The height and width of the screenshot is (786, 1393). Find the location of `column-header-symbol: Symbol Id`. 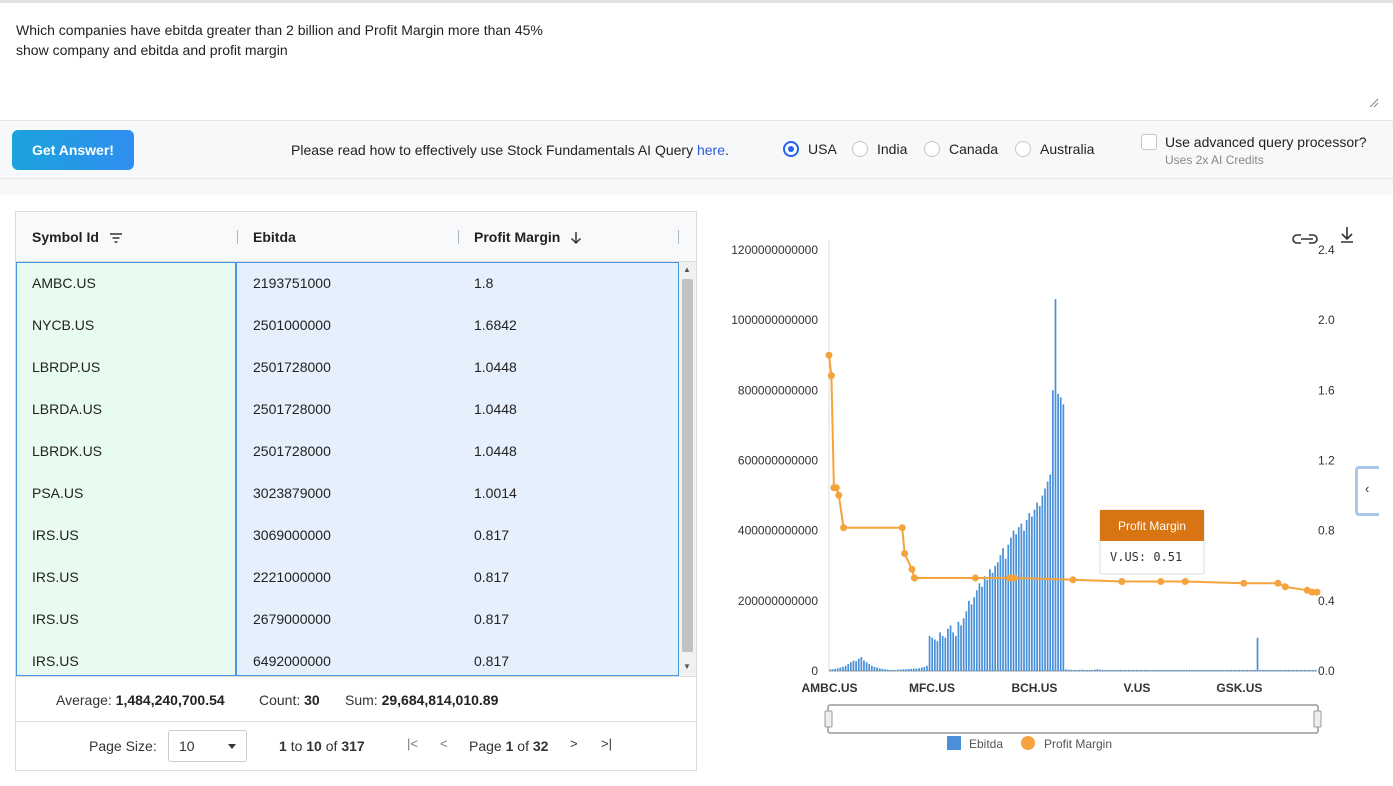

column-header-symbol: Symbol Id is located at coordinates (77, 237).